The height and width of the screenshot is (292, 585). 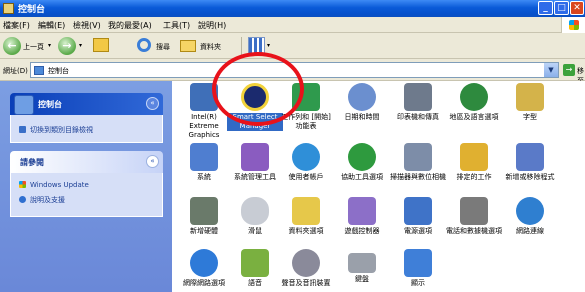 I want to click on cp-item: 掃描器與數位相機, so click(x=418, y=162).